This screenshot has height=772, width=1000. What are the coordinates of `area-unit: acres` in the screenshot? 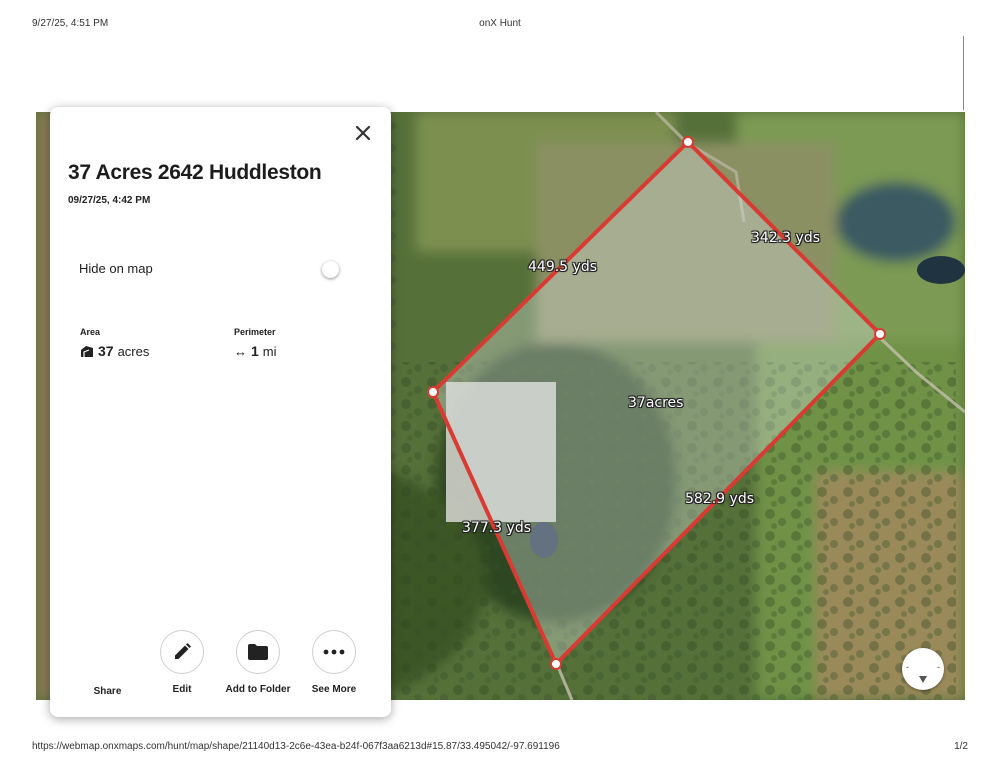 It's located at (133, 351).